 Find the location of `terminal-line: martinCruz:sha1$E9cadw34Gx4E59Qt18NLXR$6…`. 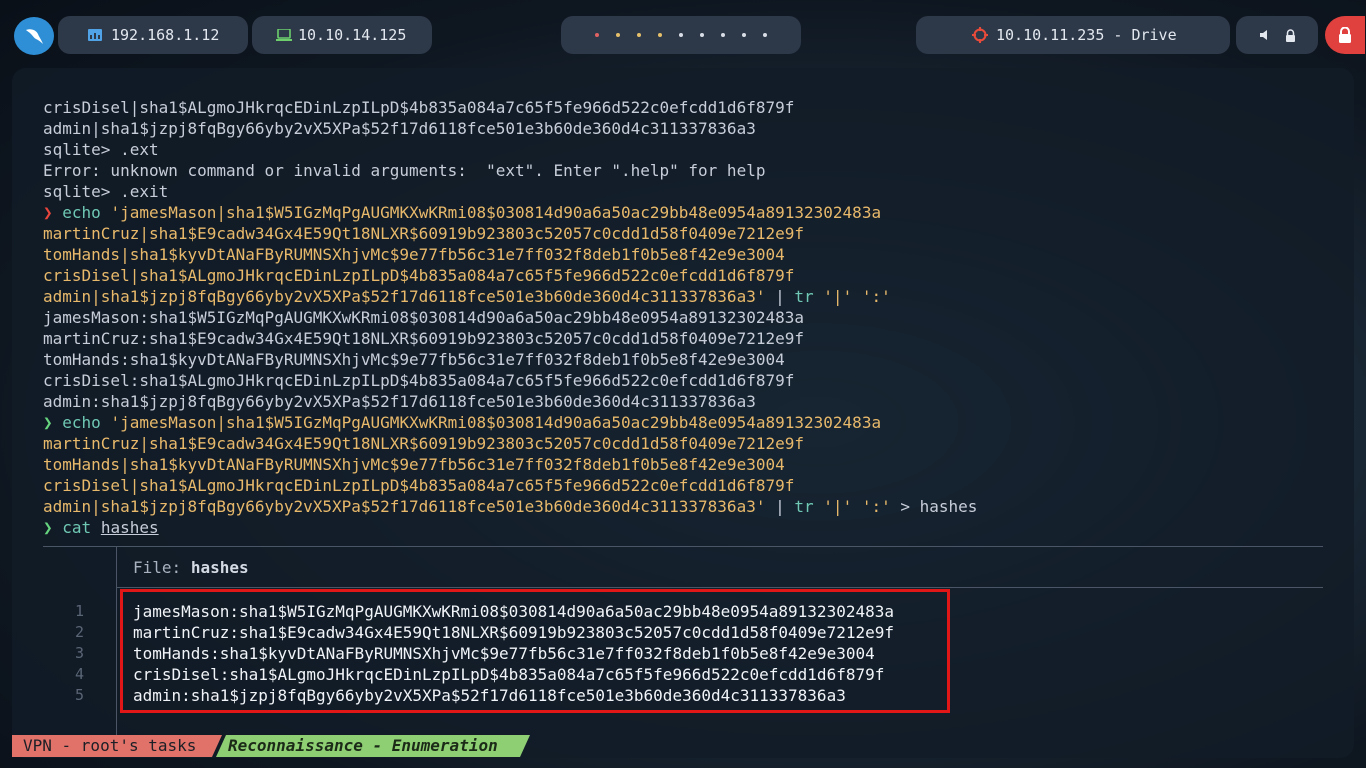

terminal-line: martinCruz:sha1$E9cadw34Gx4E59Qt18NLXR$6… is located at coordinates (423, 338).